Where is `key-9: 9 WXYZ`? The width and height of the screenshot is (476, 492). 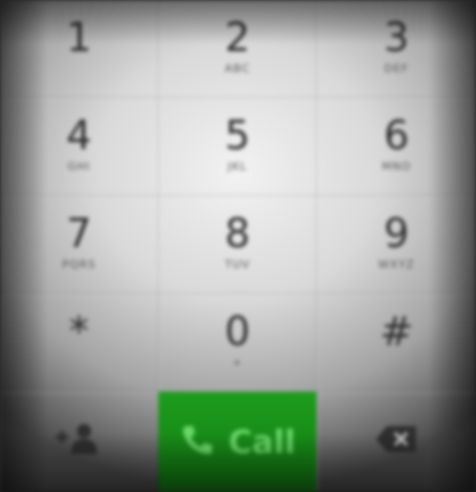 key-9: 9 WXYZ is located at coordinates (396, 245).